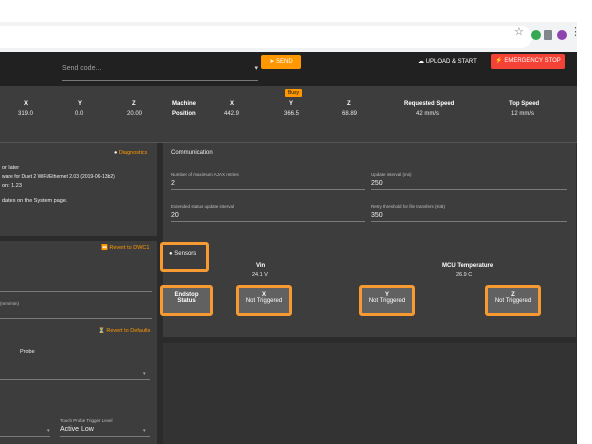  Describe the element at coordinates (232, 104) in the screenshot. I see `machine-axis-x-label: X` at that location.